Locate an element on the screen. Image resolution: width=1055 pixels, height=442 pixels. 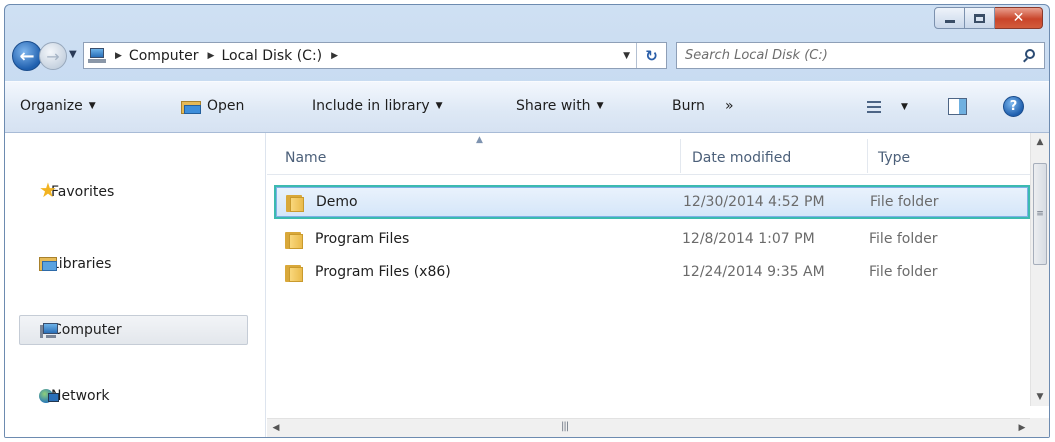
search-icon is located at coordinates (1031, 56).